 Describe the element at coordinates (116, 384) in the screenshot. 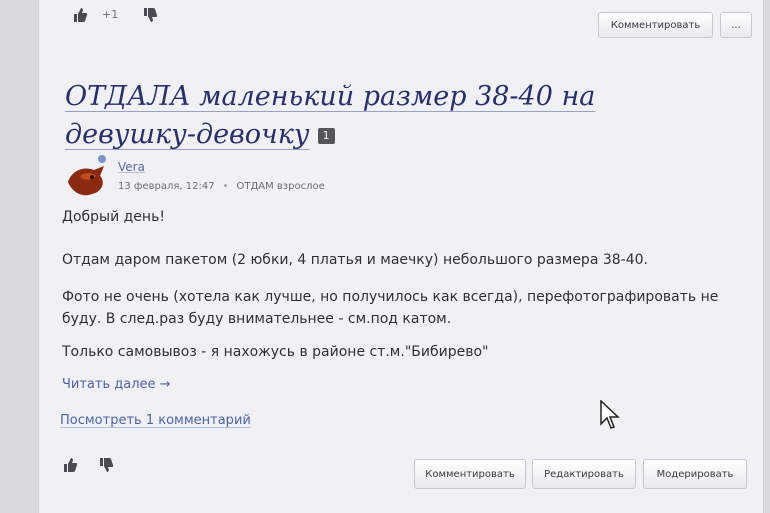

I see `read-more-link: Читать далее →` at that location.